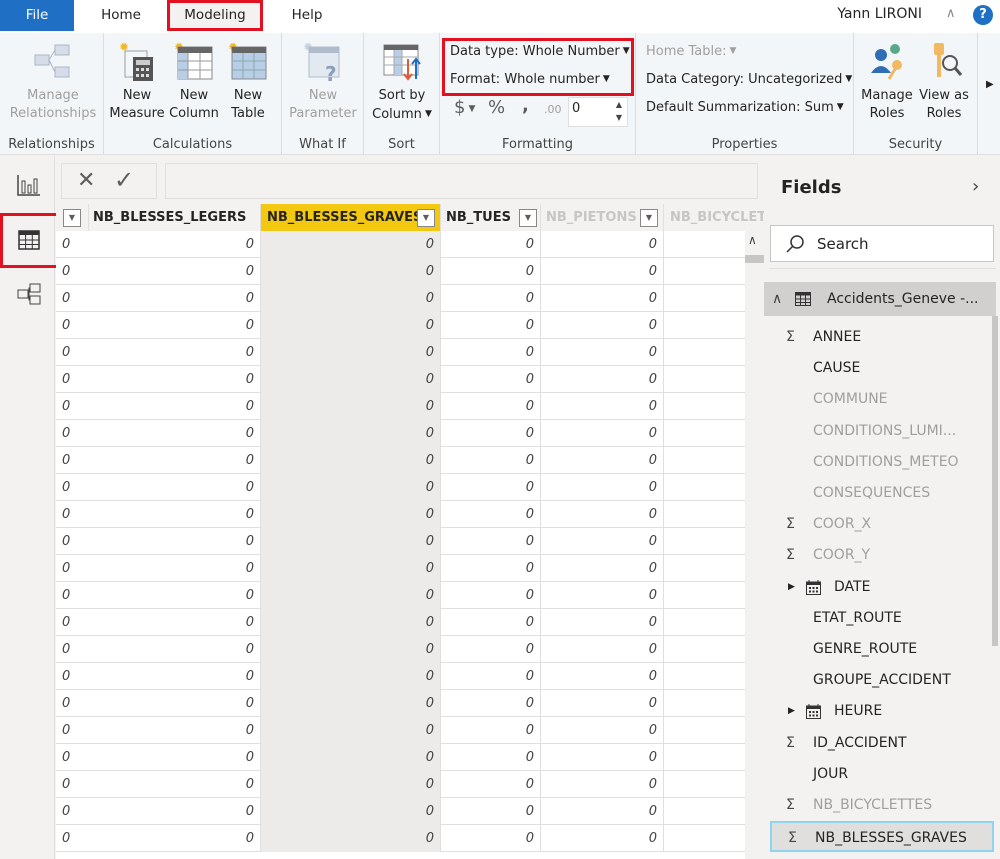  What do you see at coordinates (882, 837) in the screenshot?
I see `field-item: Σ NB_BLESSES_GRAVES` at bounding box center [882, 837].